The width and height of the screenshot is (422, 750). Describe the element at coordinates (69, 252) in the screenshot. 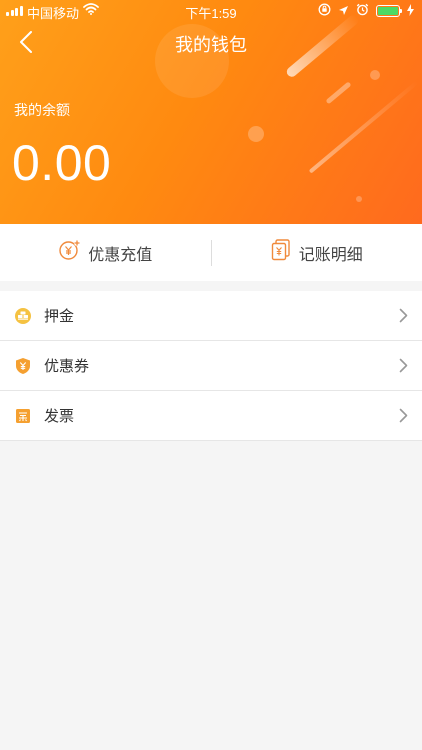

I see `coupon-recharge-icon` at that location.